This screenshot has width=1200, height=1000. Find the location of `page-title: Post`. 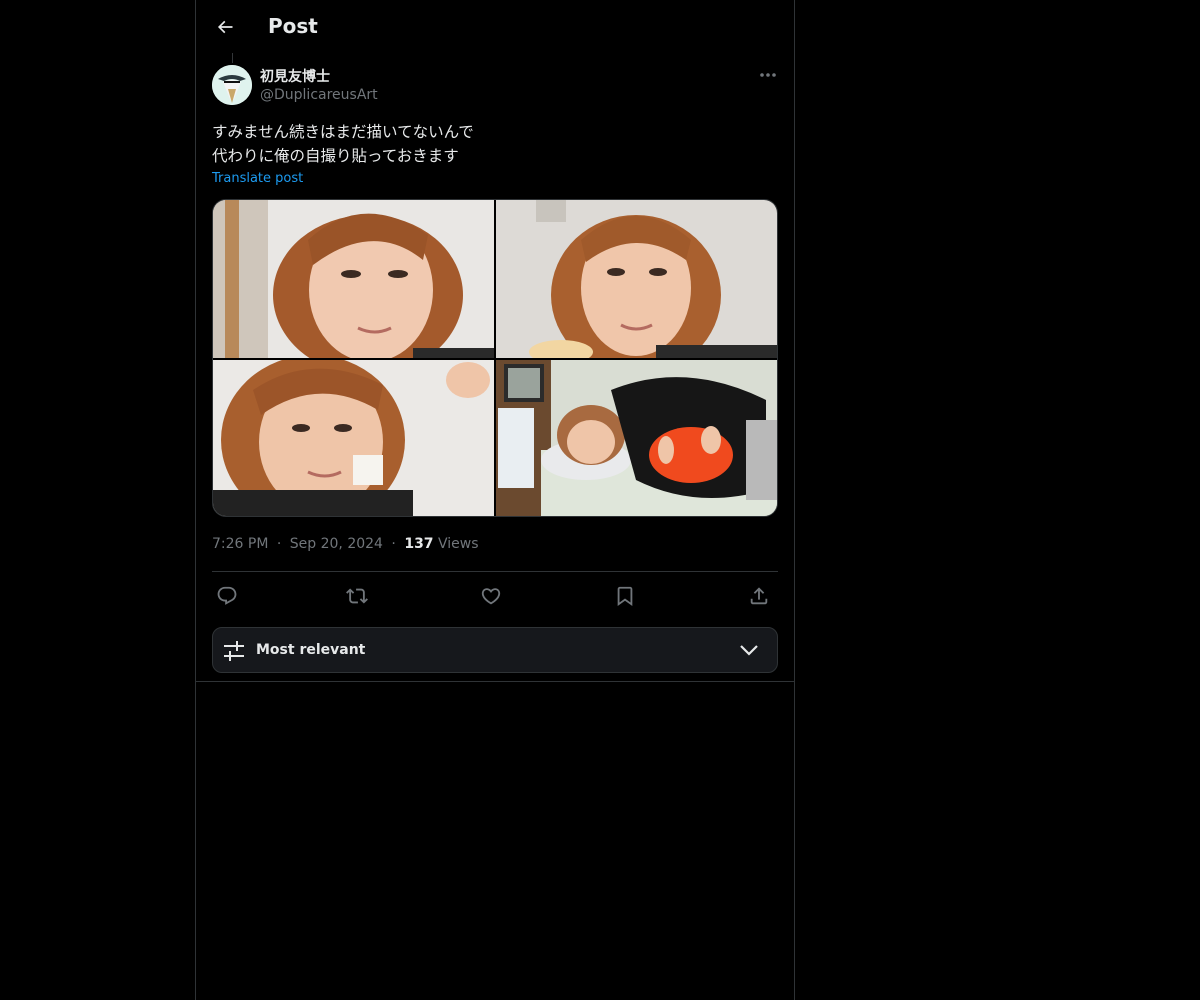

page-title: Post is located at coordinates (293, 26).